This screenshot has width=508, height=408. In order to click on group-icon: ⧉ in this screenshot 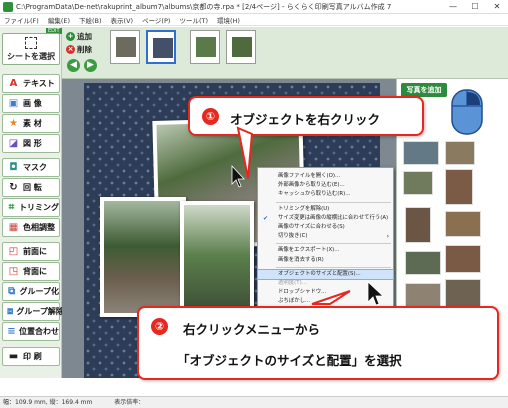, I will do `click(12, 291)`.